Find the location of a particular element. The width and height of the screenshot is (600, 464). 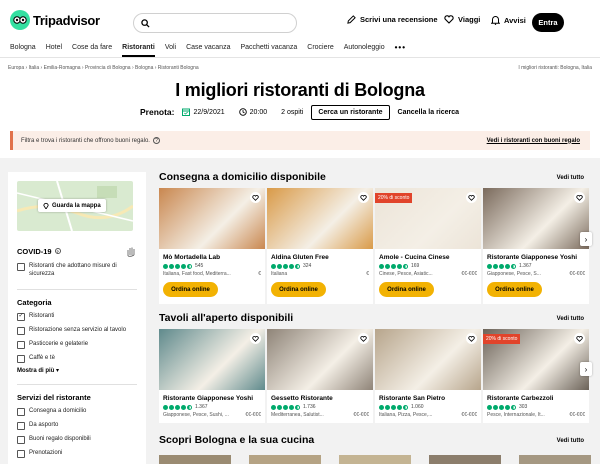

search-input is located at coordinates (215, 23).